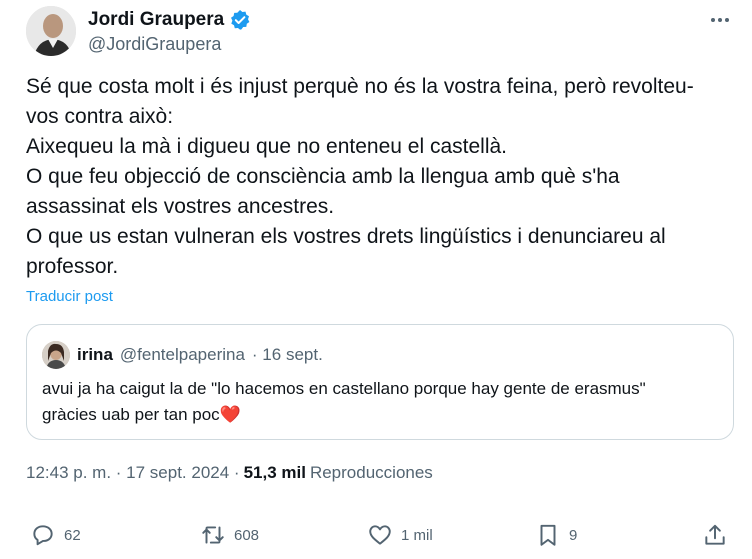 The image size is (752, 559). Describe the element at coordinates (240, 20) in the screenshot. I see `verified-badge-icon` at that location.